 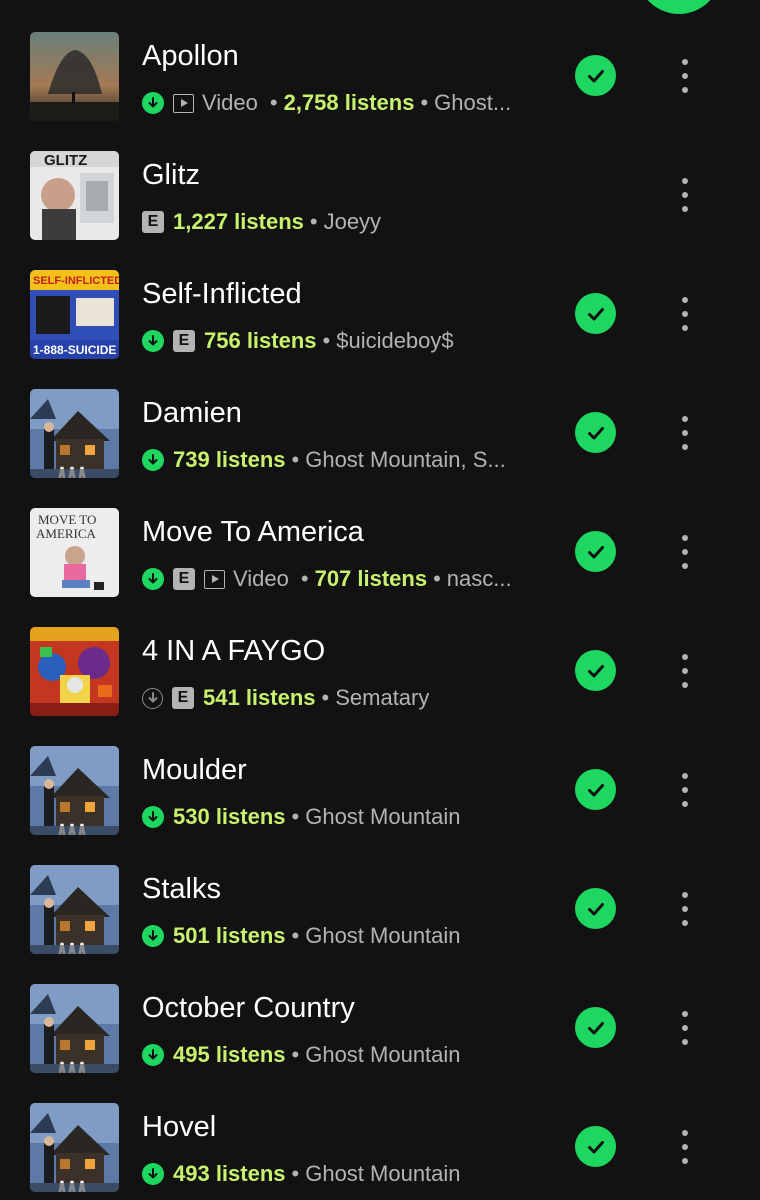 I want to click on listen-count: 707 listens, so click(x=371, y=578).